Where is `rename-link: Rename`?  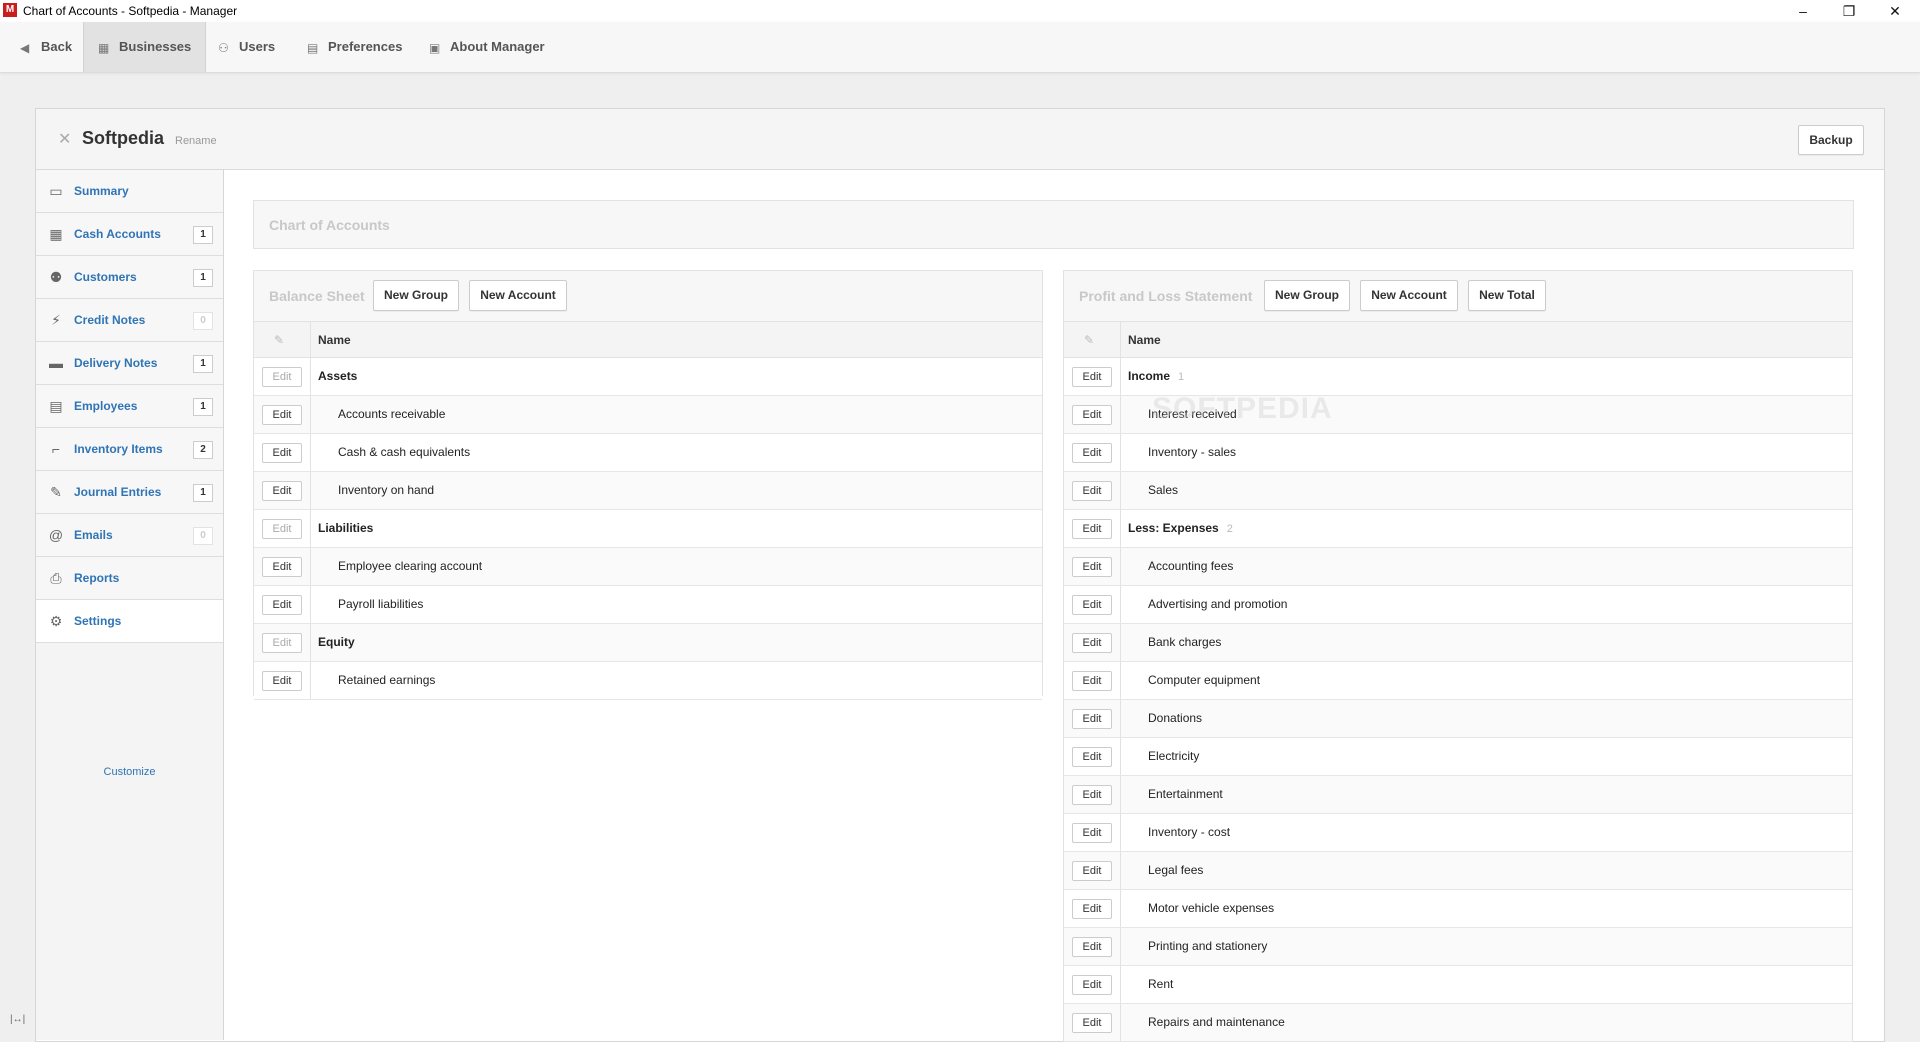 rename-link: Rename is located at coordinates (196, 141).